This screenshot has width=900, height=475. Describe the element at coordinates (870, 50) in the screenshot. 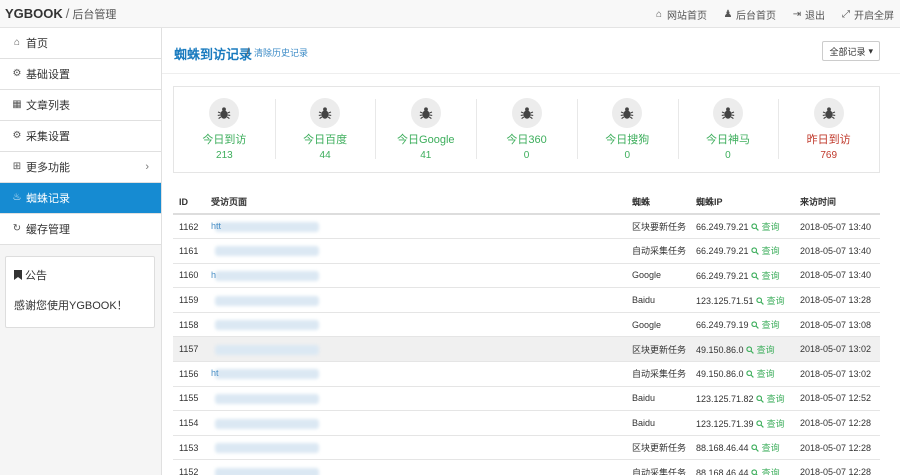

I see `caret-down-icon: ▾` at that location.